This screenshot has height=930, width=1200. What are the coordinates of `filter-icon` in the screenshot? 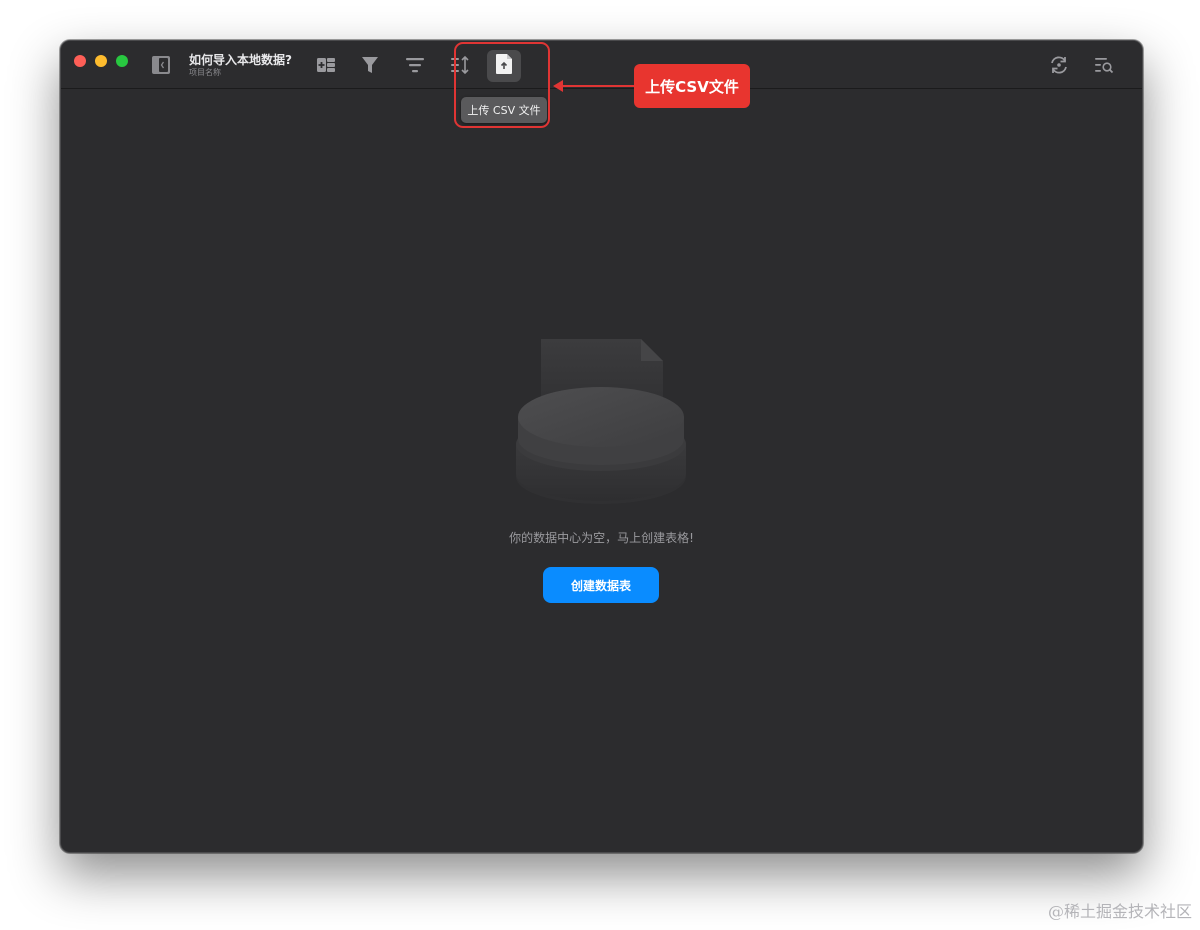 It's located at (370, 65).